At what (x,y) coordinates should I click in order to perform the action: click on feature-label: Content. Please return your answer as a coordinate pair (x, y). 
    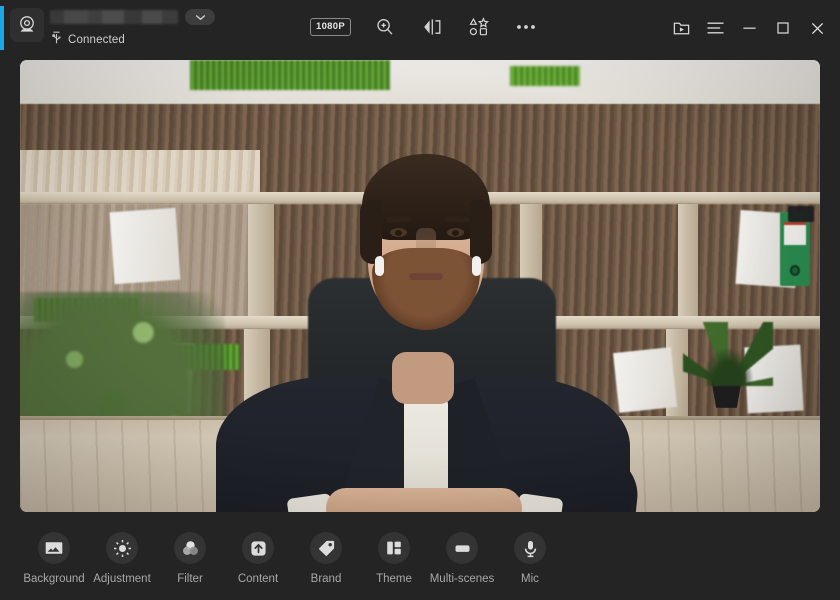
    Looking at the image, I should click on (258, 579).